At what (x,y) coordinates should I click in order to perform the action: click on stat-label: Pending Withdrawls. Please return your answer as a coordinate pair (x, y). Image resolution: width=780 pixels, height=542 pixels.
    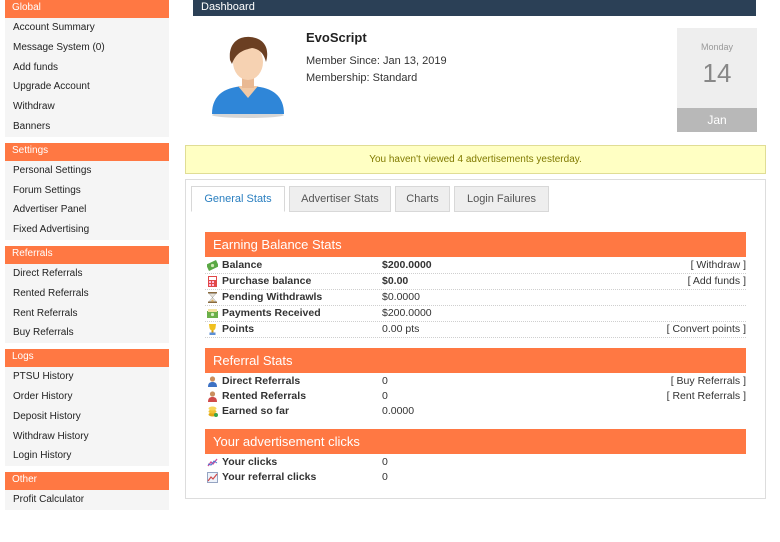
    Looking at the image, I should click on (272, 297).